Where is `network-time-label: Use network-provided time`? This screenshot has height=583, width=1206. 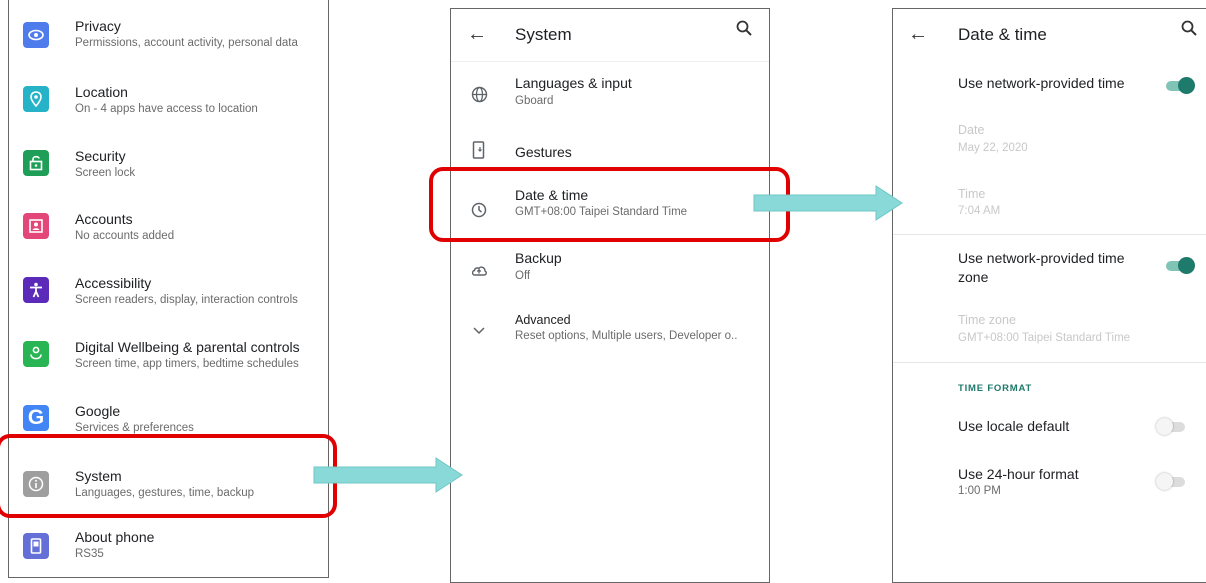 network-time-label: Use network-provided time is located at coordinates (1041, 83).